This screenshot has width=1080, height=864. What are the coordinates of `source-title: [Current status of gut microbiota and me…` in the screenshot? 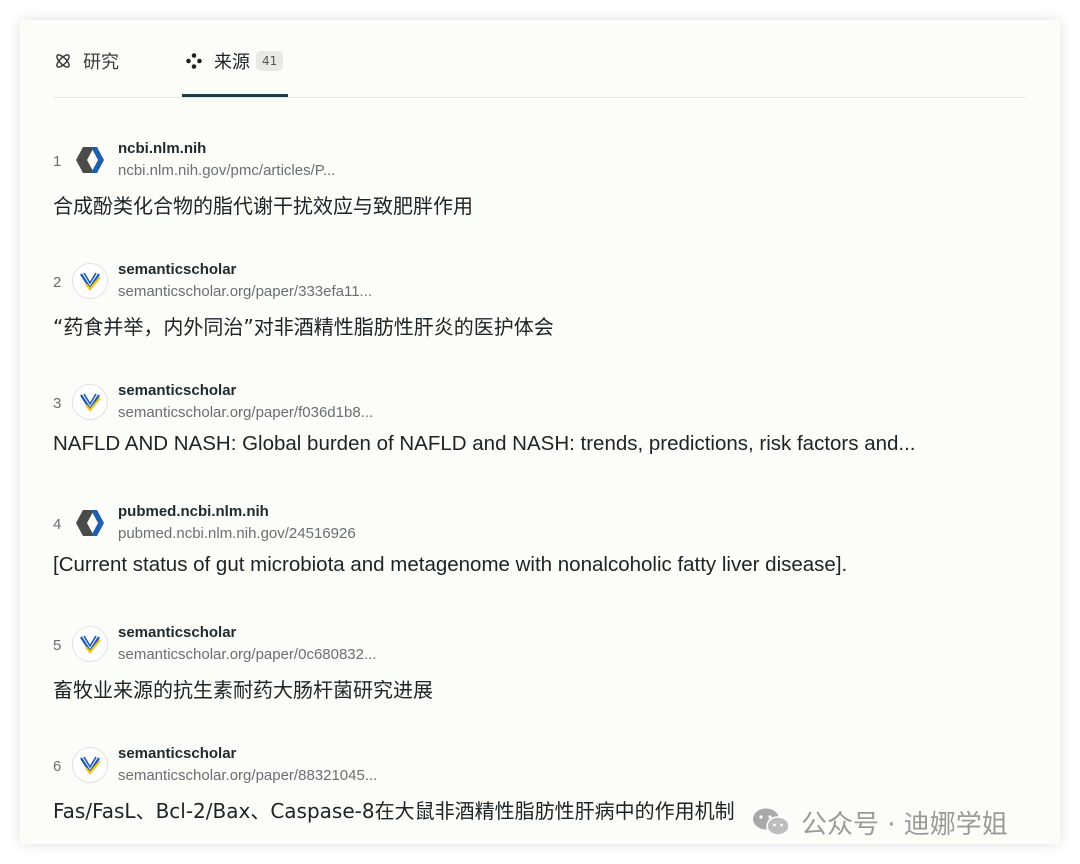 It's located at (450, 565).